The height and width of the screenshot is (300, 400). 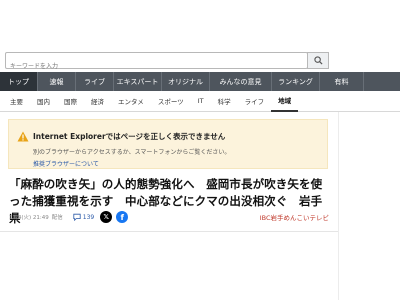 I want to click on search-input-wrapper, so click(x=156, y=63).